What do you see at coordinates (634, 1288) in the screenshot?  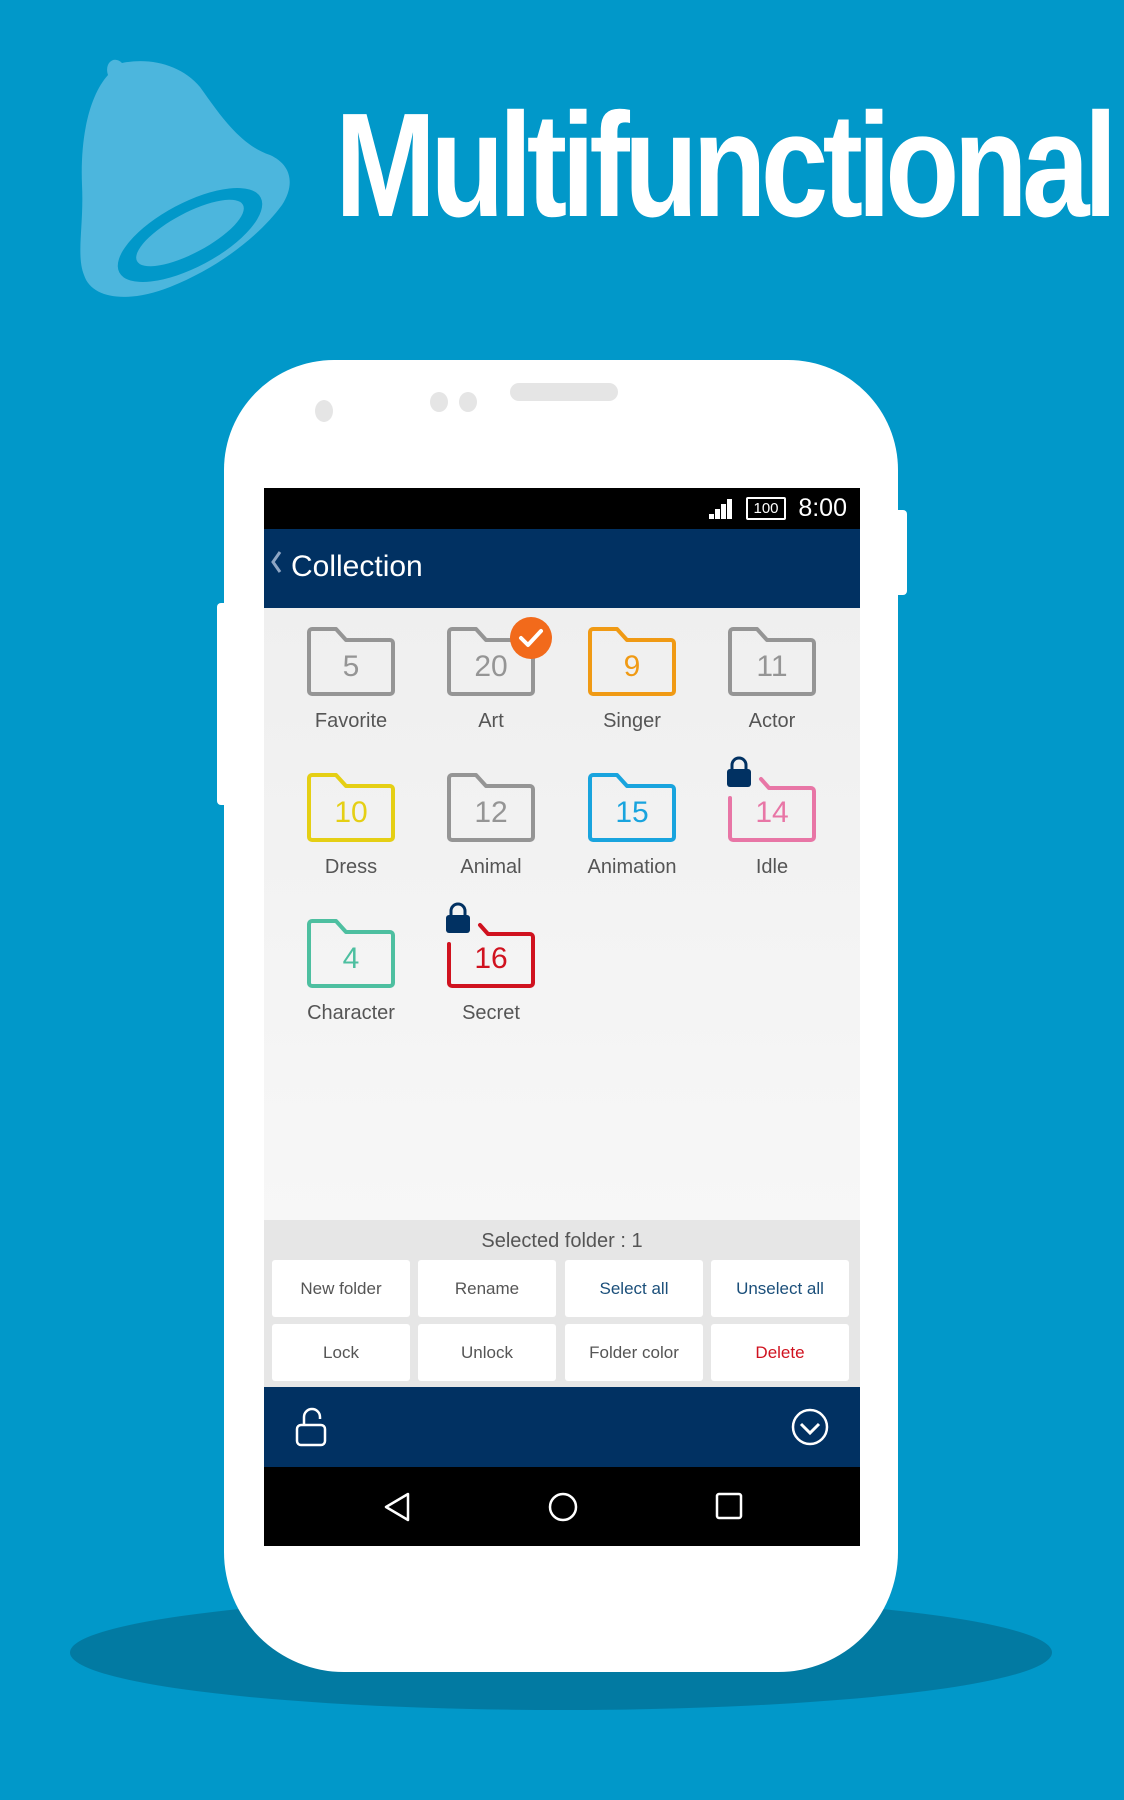 I see `select-all-button: Select all` at bounding box center [634, 1288].